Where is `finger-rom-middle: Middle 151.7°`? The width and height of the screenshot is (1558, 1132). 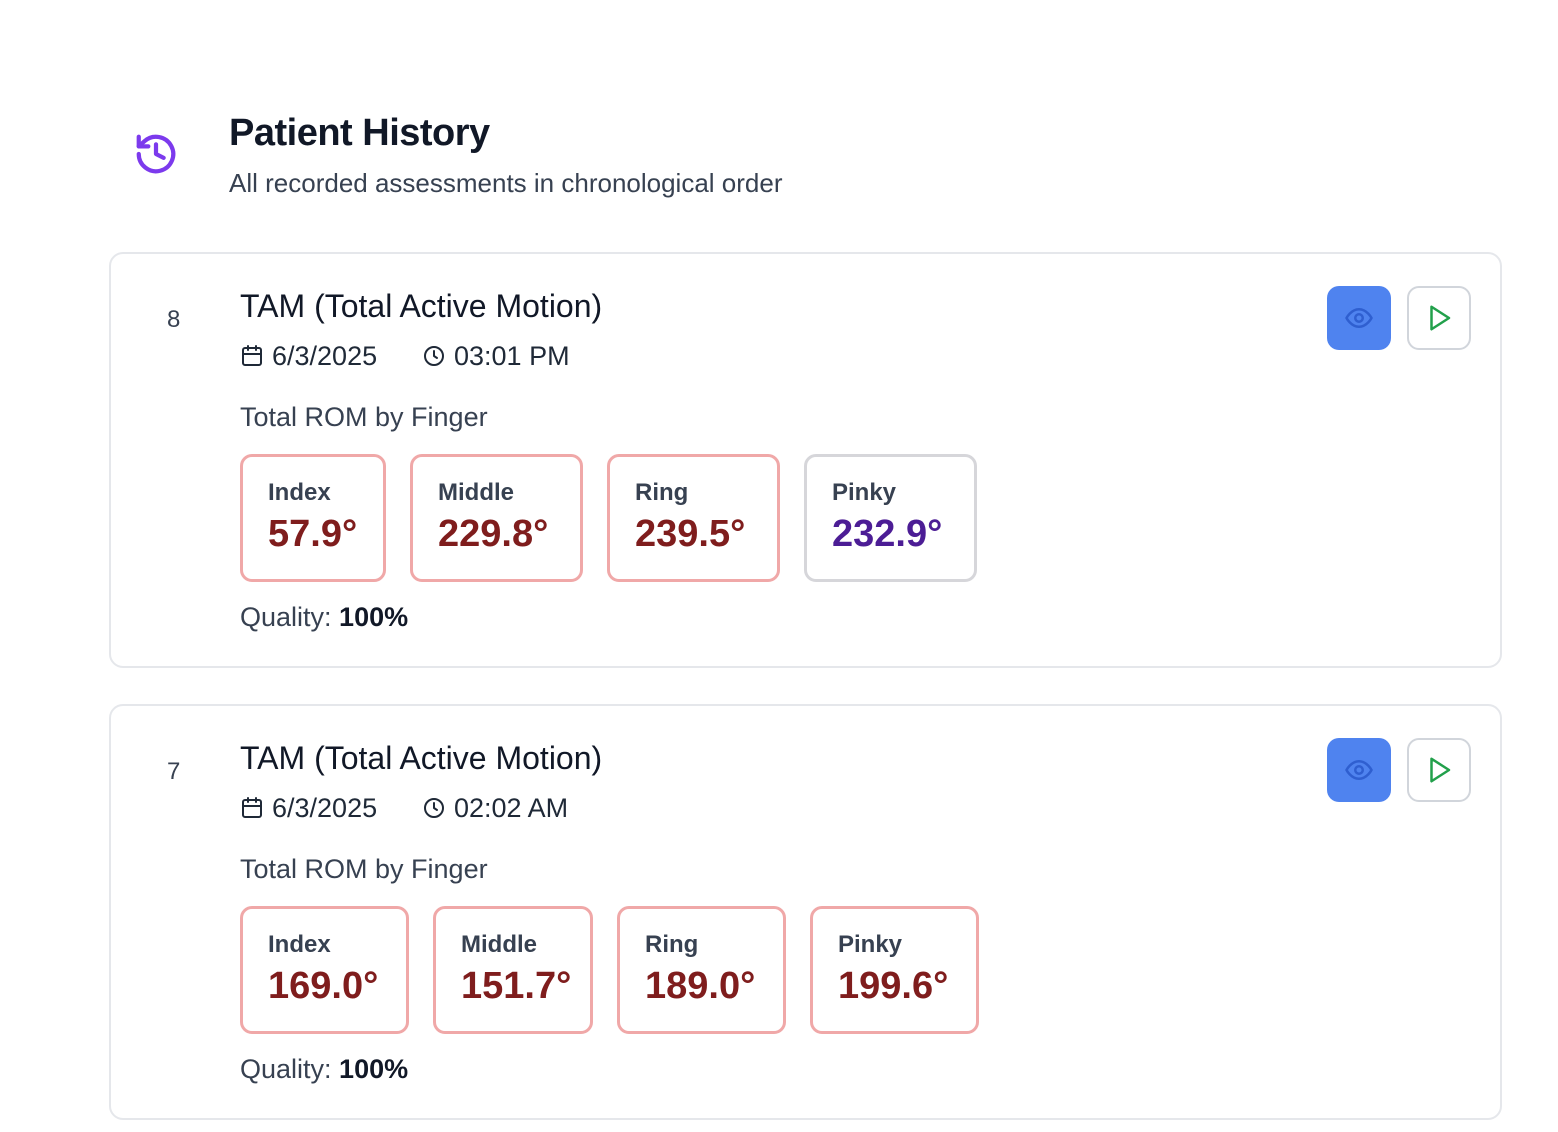 finger-rom-middle: Middle 151.7° is located at coordinates (513, 970).